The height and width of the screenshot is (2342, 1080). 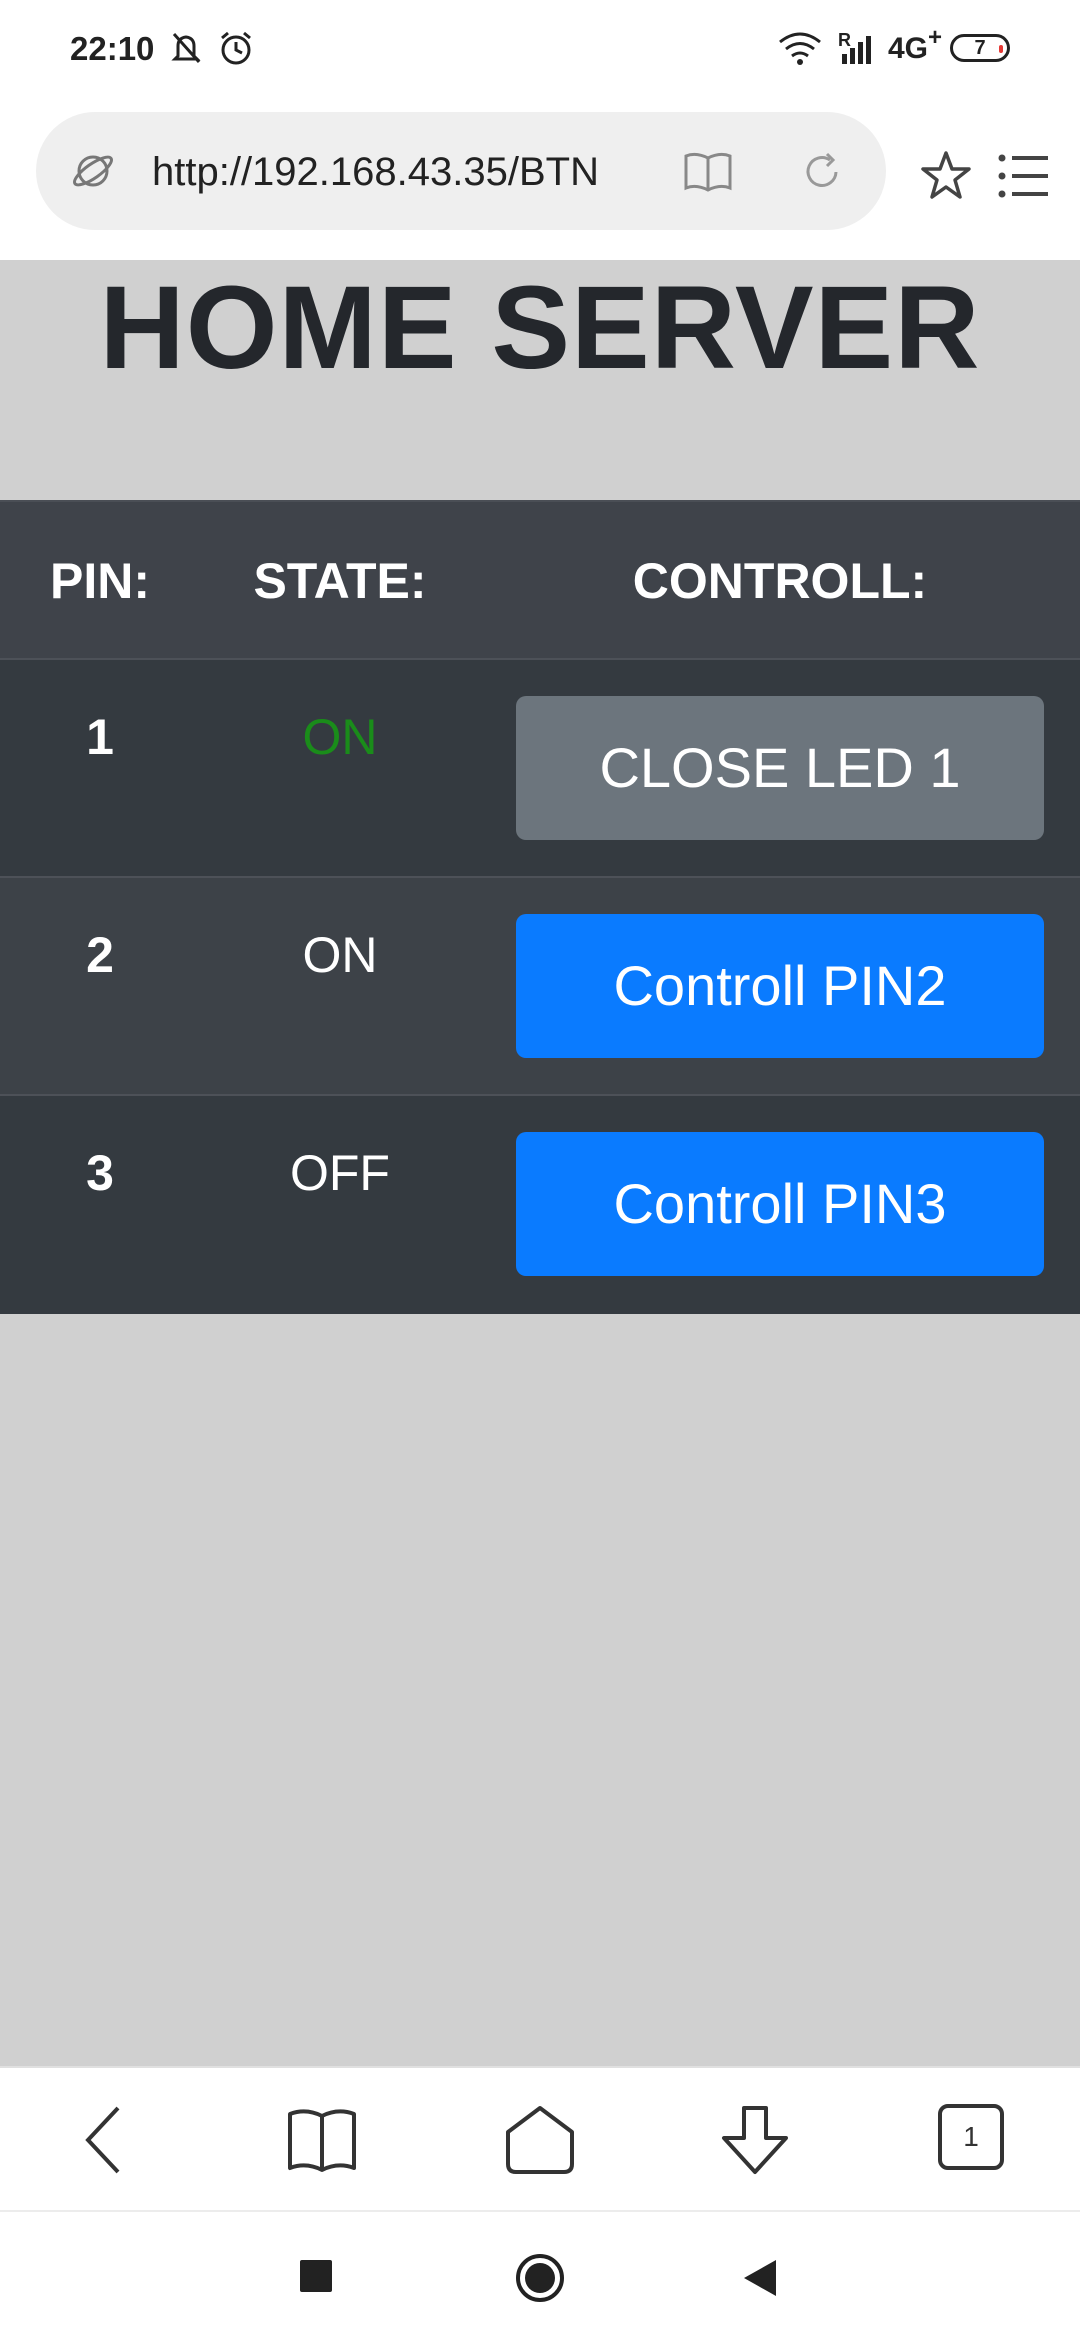 I want to click on network-type: 4G, so click(x=908, y=48).